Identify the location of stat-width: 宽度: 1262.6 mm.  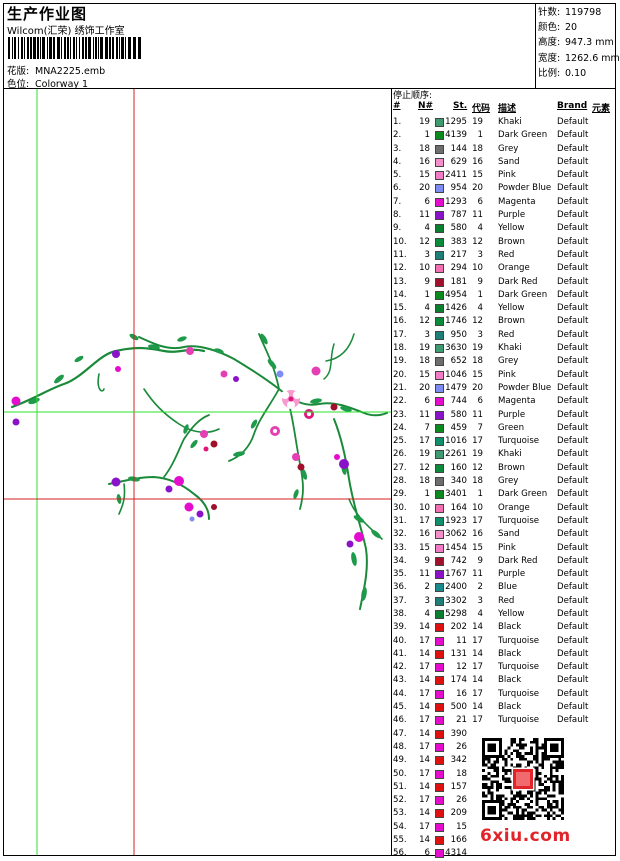
(579, 58).